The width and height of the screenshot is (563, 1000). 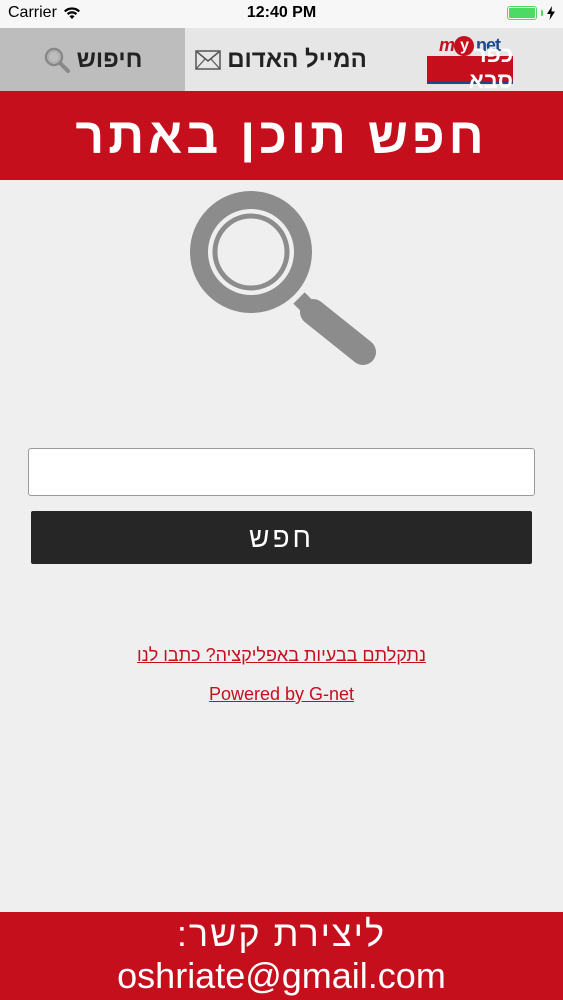 What do you see at coordinates (281, 472) in the screenshot?
I see `search-input` at bounding box center [281, 472].